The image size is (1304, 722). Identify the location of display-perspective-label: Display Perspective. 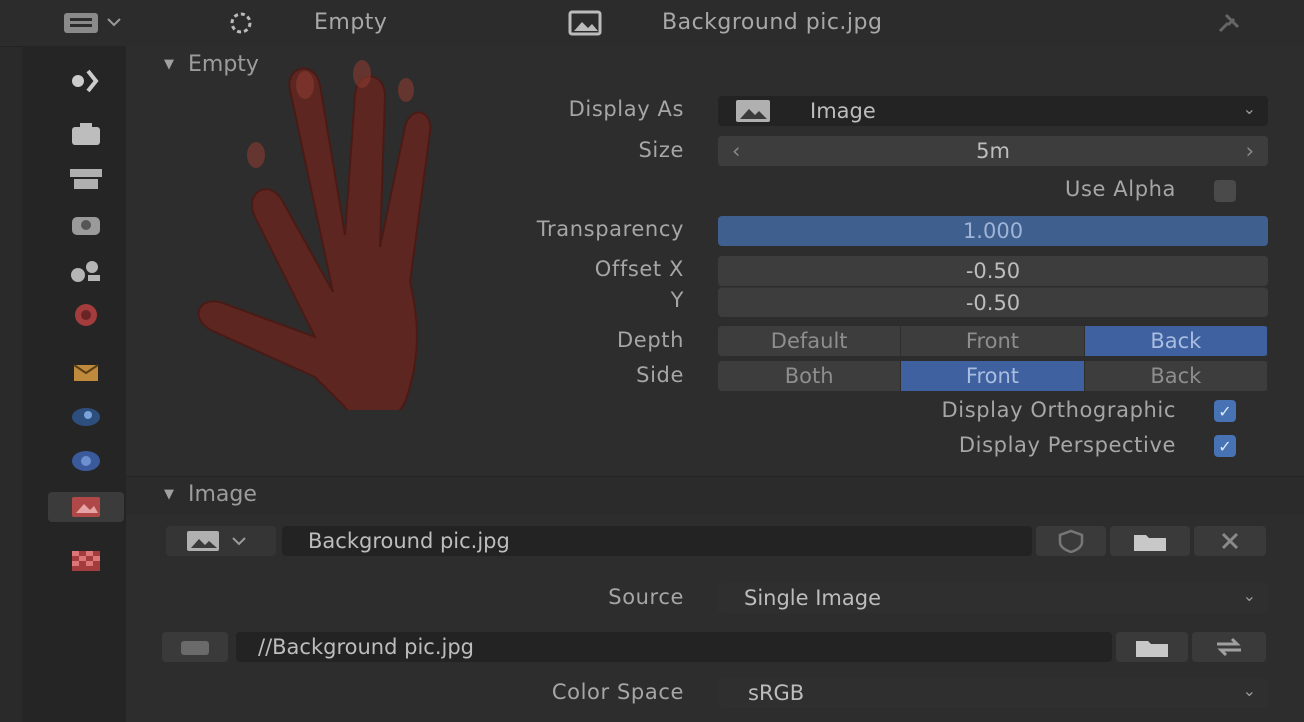
(1067, 445).